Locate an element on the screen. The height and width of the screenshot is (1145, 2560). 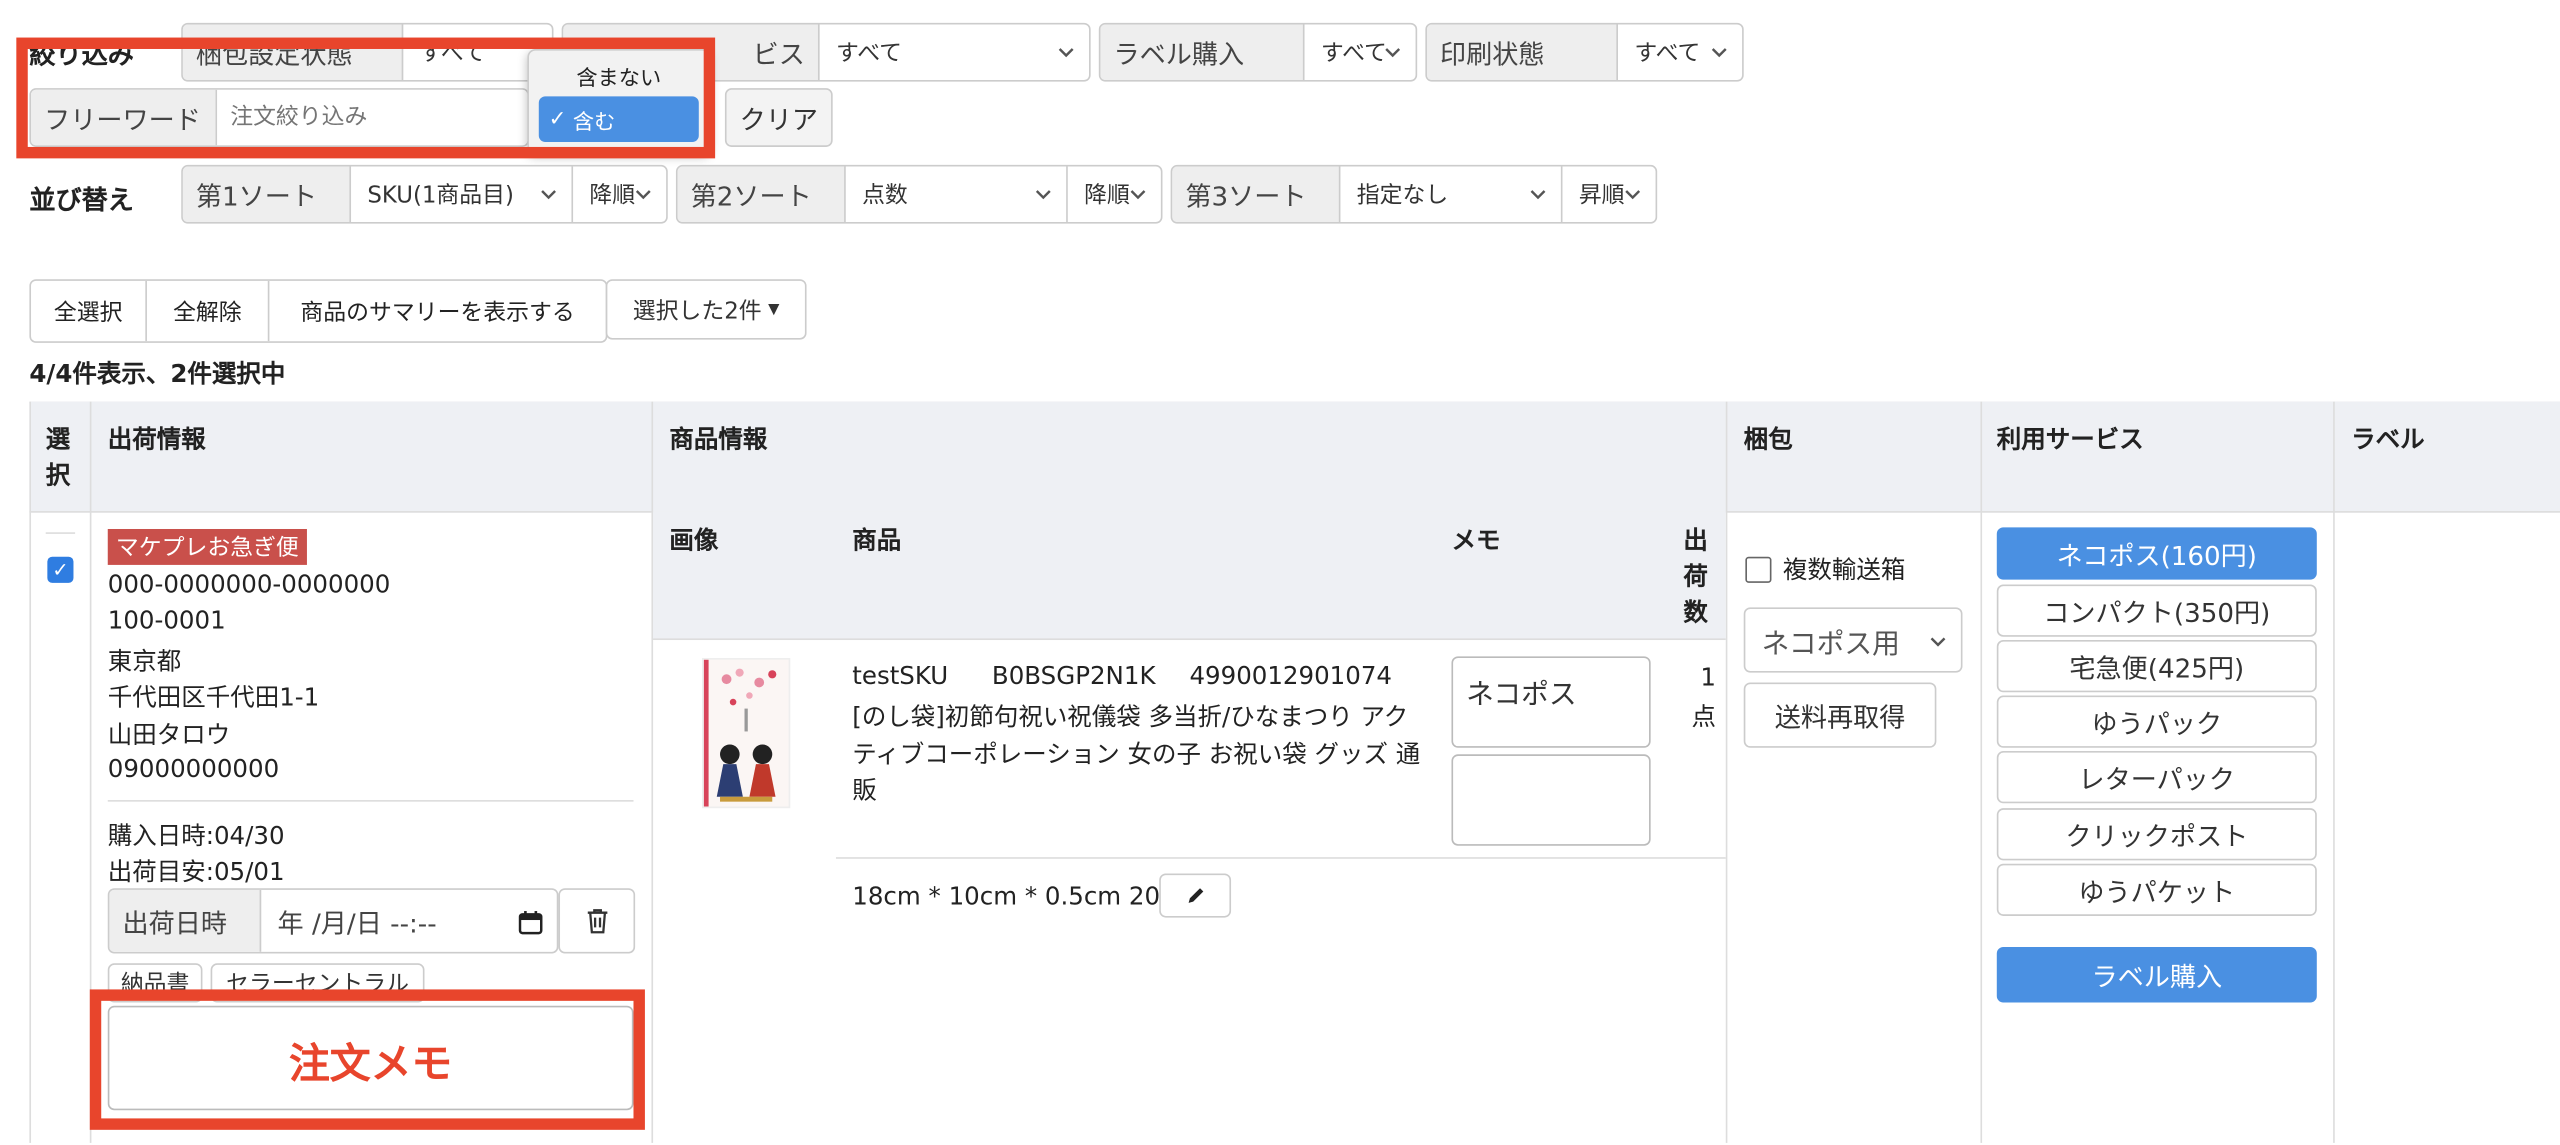
service-yupack-button: ゆうパック is located at coordinates (2156, 721).